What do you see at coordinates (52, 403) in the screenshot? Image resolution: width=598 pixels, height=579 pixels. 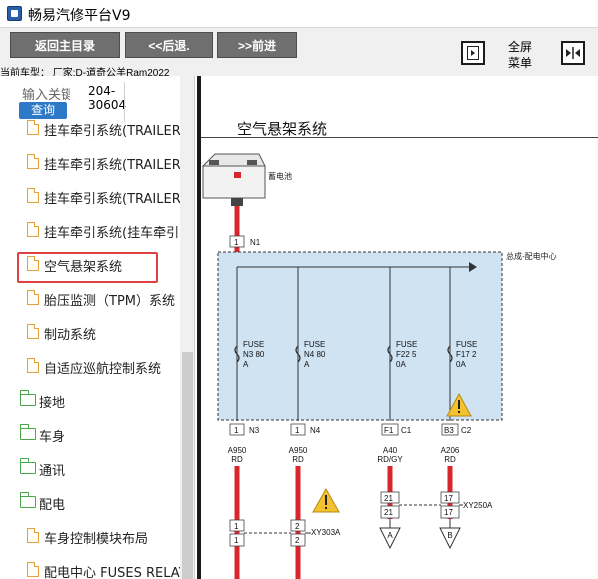 I see `tree-item-label: 接地` at bounding box center [52, 403].